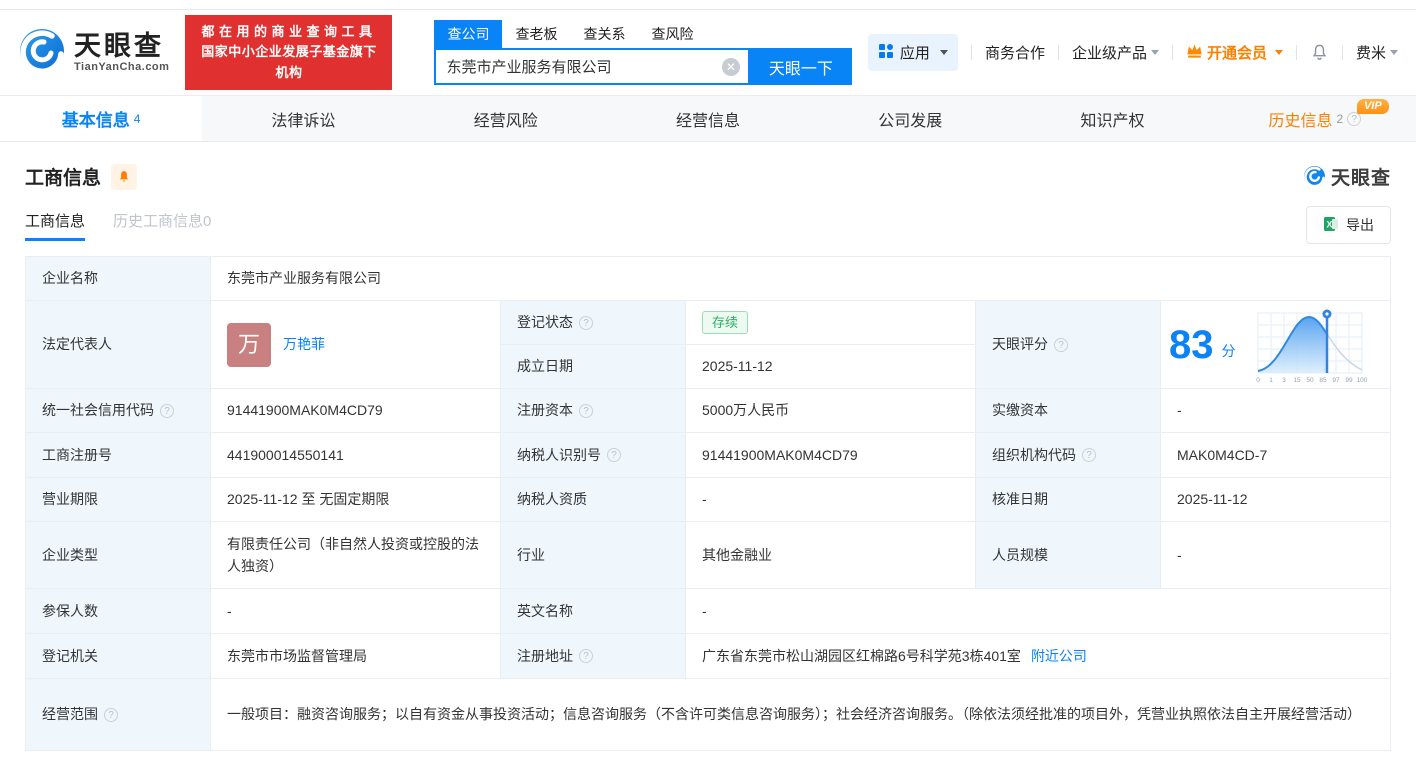 The height and width of the screenshot is (763, 1416). What do you see at coordinates (1258, 380) in the screenshot?
I see `svg-text: 0` at bounding box center [1258, 380].